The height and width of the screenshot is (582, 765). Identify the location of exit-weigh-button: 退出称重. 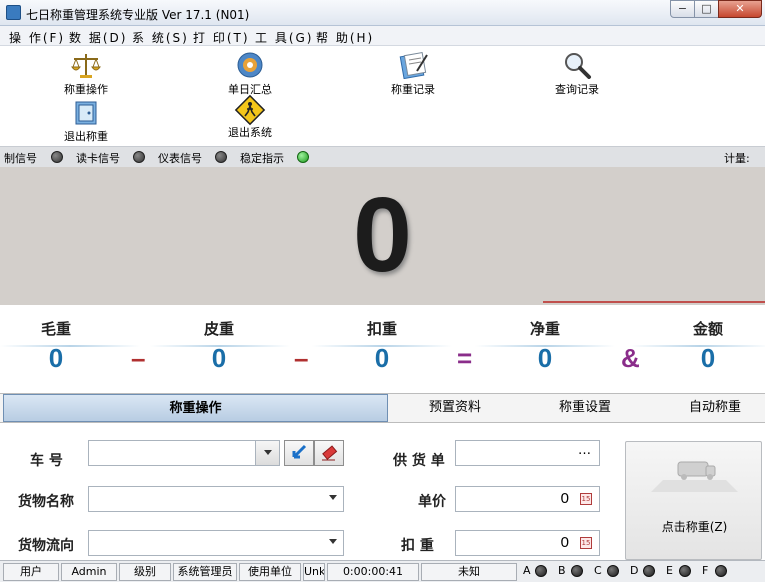
(86, 121).